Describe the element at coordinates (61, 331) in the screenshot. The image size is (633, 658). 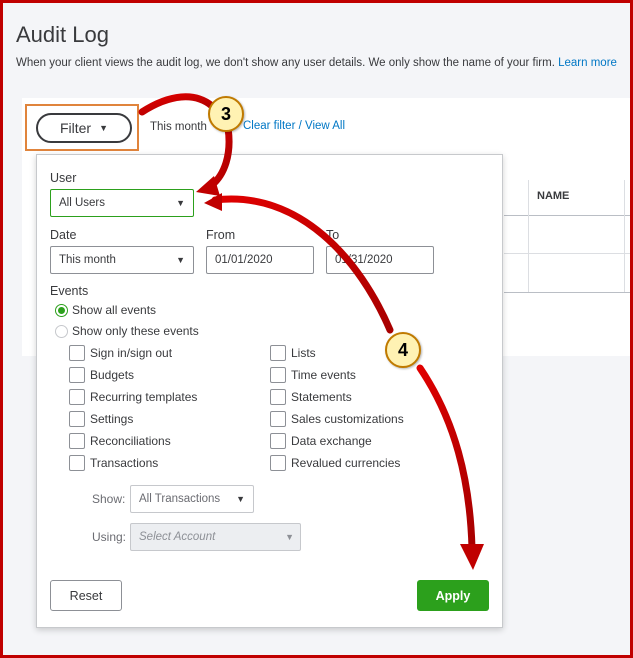
I see `show-only-events-radio` at that location.